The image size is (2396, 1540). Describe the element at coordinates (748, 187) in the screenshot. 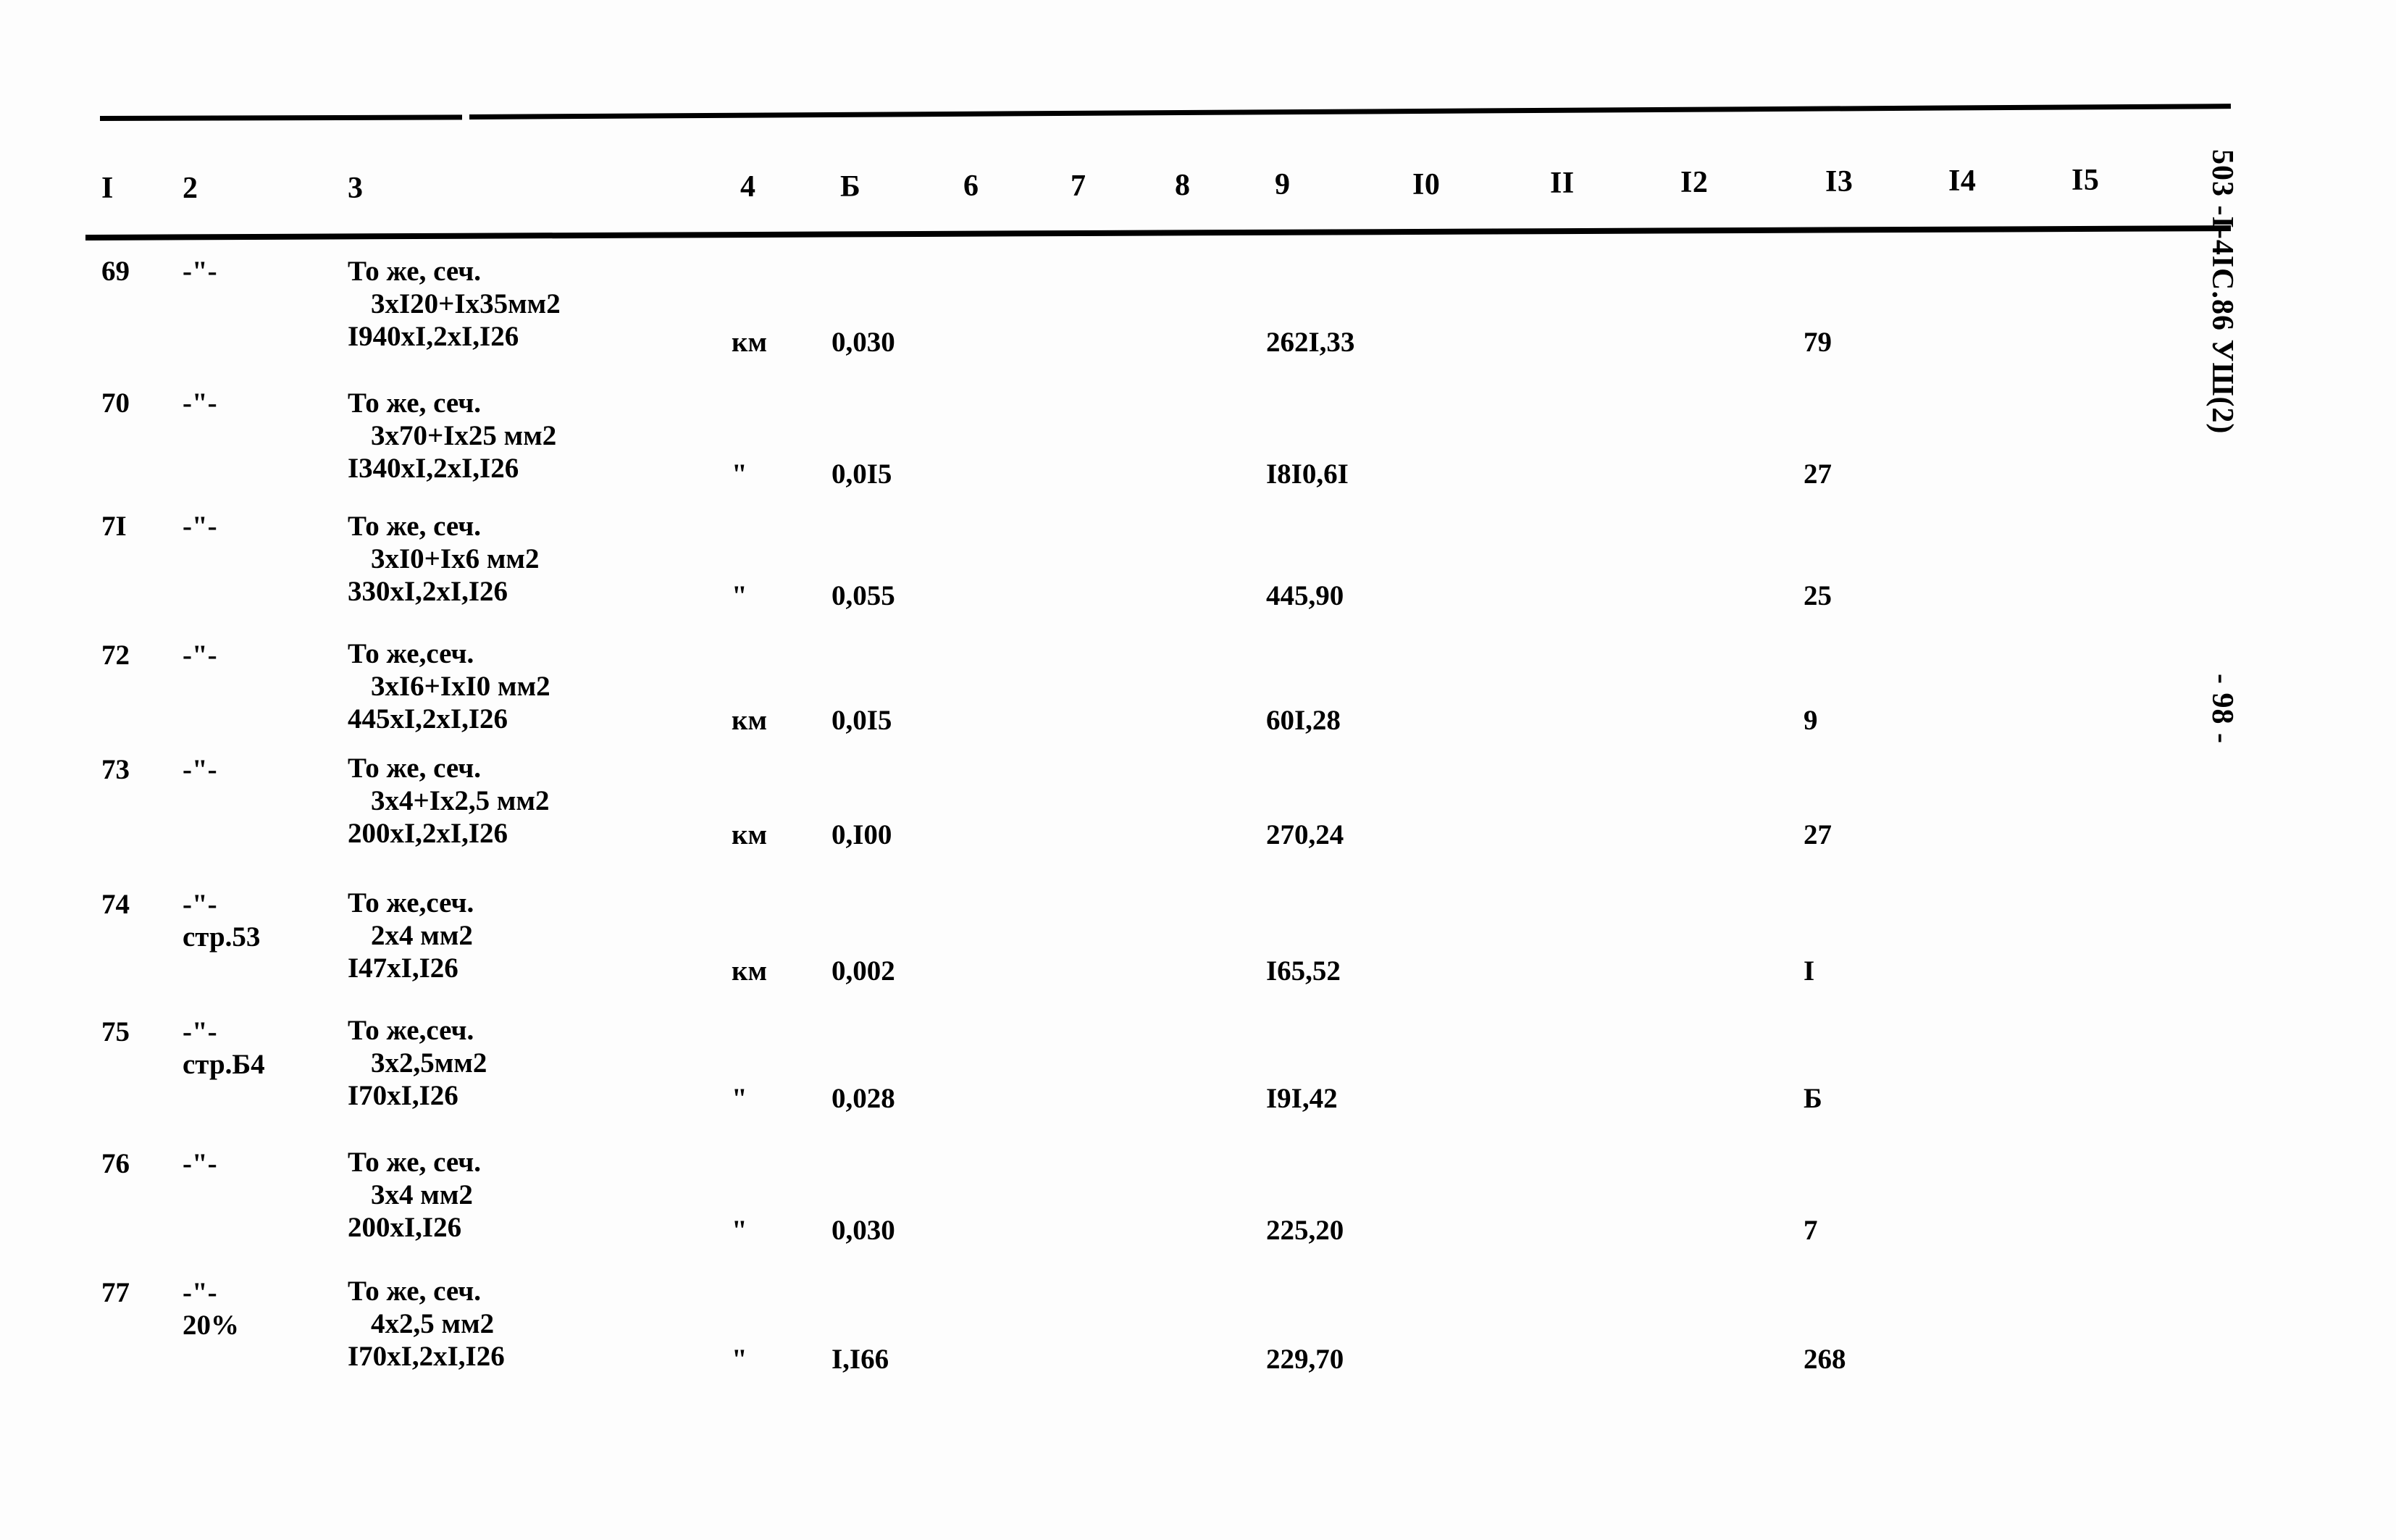

I see `column-header-4: 4` at that location.